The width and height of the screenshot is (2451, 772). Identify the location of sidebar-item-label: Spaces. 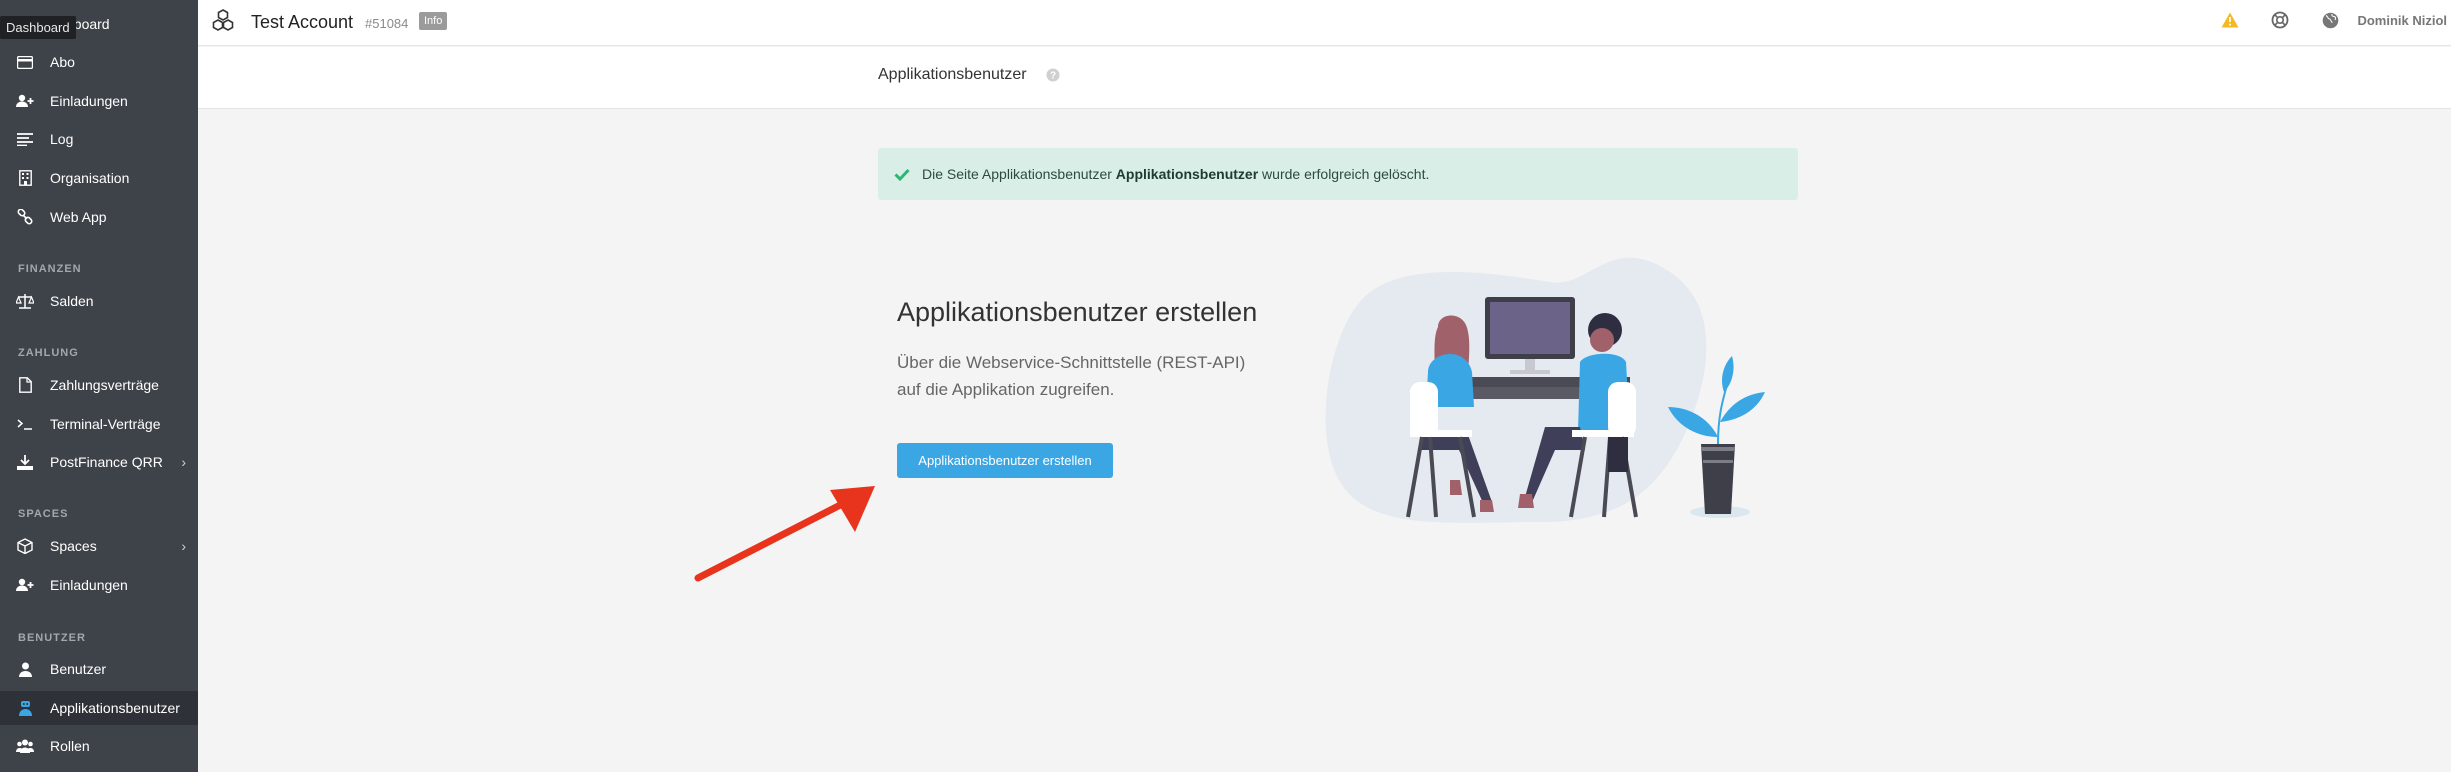
(73, 546).